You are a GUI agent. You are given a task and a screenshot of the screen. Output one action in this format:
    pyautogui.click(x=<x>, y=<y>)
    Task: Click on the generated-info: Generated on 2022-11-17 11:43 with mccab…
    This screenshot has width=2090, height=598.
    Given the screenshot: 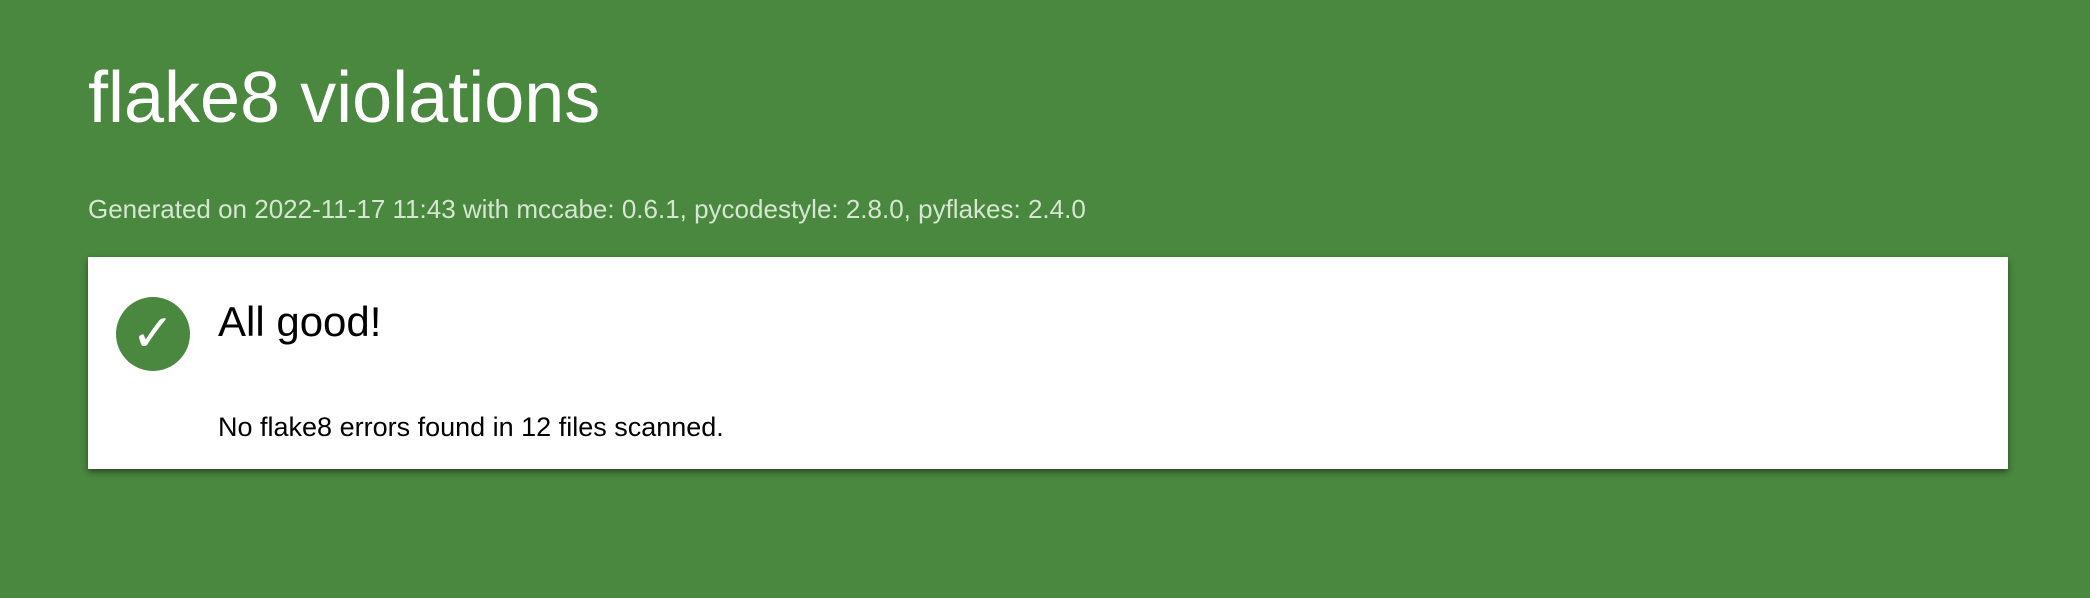 What is the action you would take?
    pyautogui.click(x=587, y=209)
    